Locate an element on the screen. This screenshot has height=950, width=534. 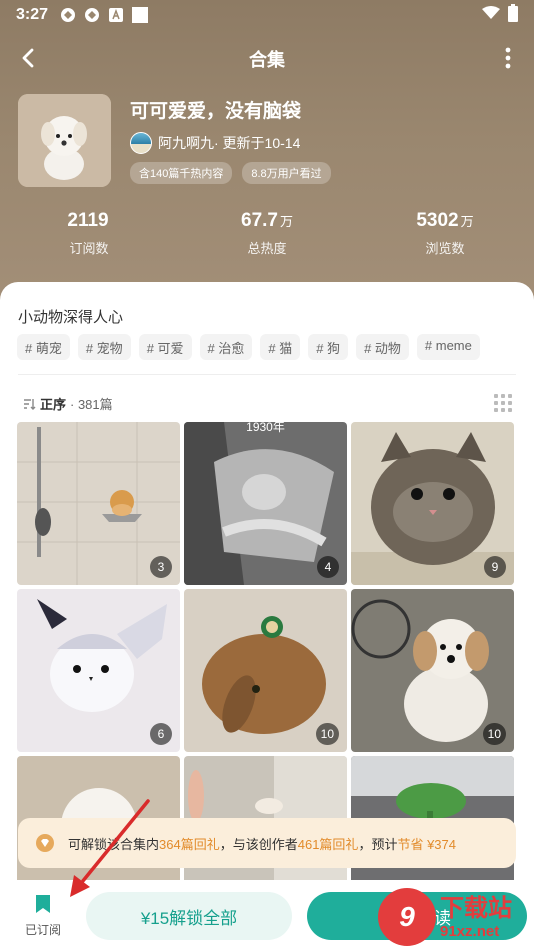
item-count-badge: 3 is located at coordinates (161, 567).